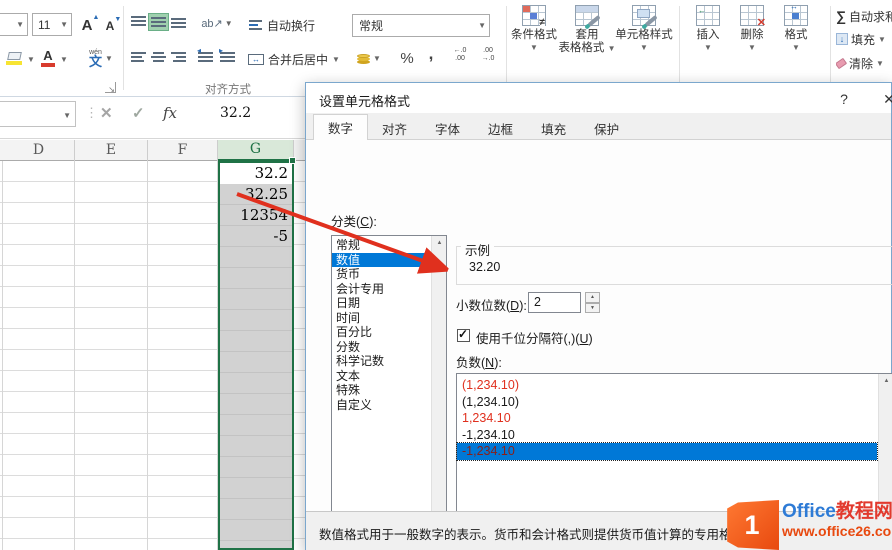 Image resolution: width=892 pixels, height=550 pixels. I want to click on tab-font: 字体, so click(447, 128).